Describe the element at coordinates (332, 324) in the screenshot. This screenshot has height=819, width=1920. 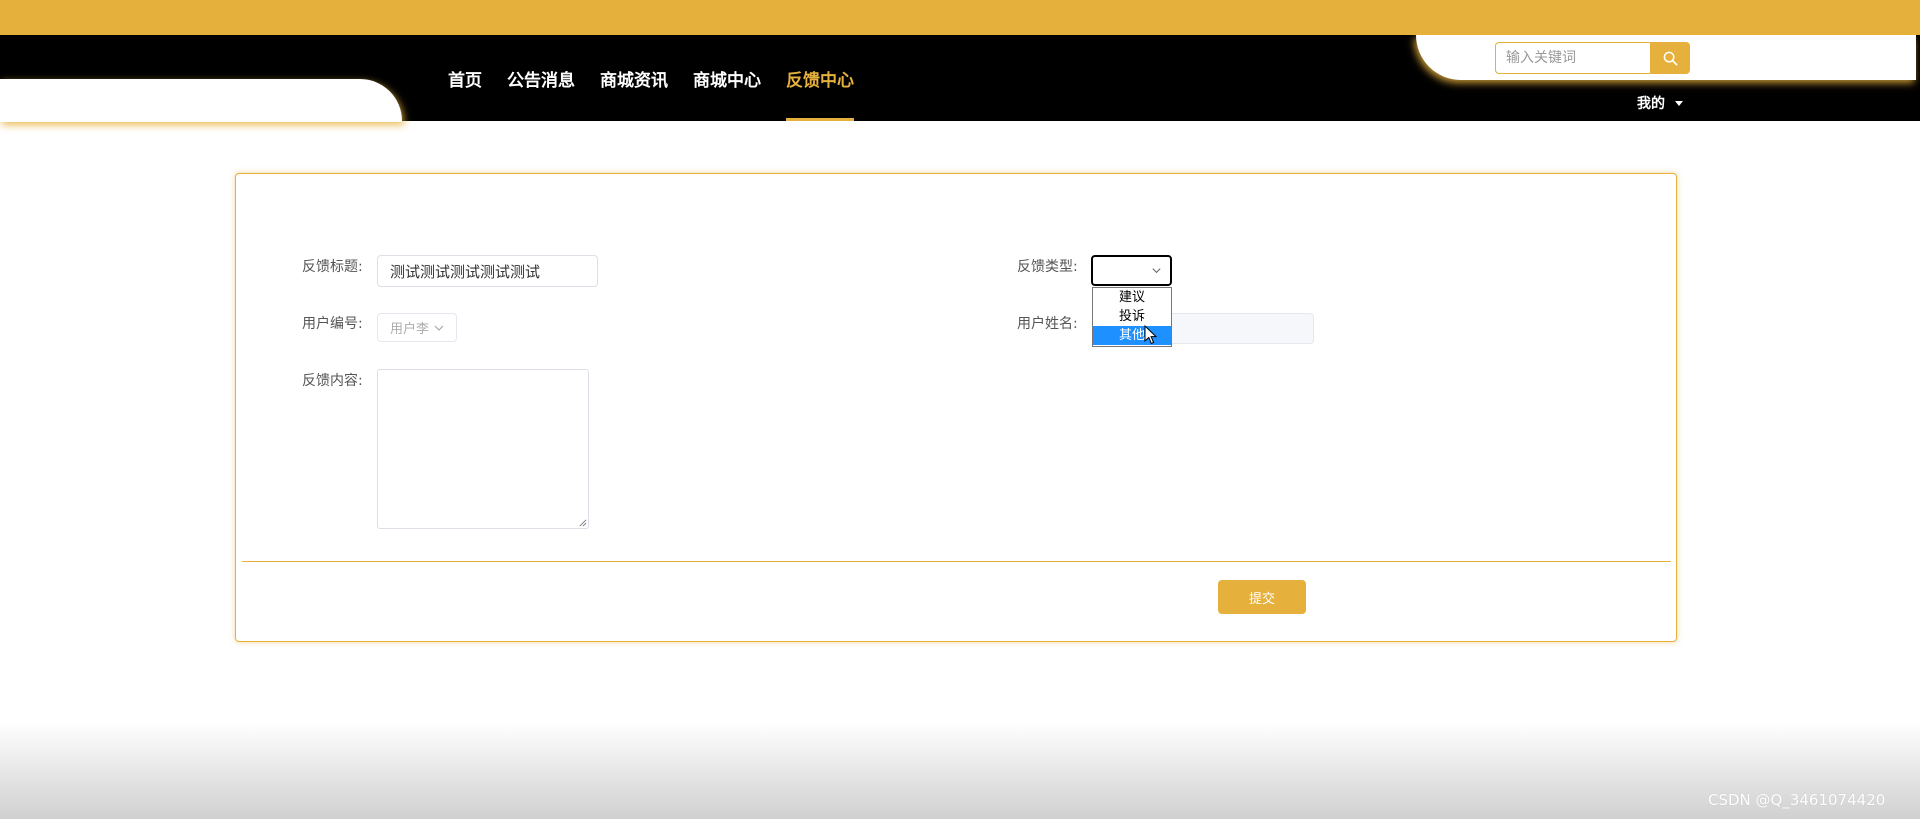
I see `user-id-label: 用户编号:` at that location.